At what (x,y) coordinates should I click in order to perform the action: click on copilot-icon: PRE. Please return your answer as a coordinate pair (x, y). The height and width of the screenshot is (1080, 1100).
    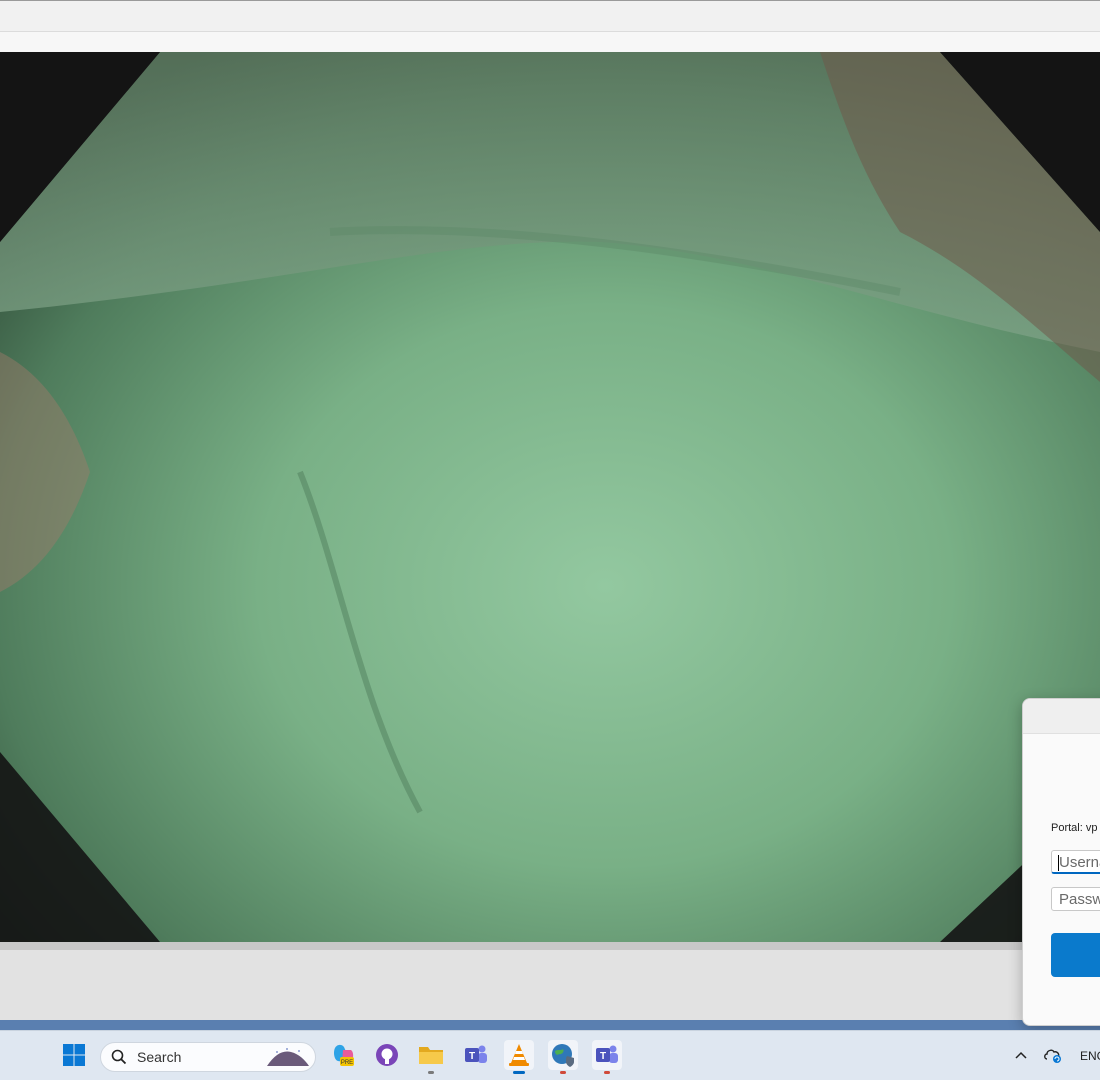
    Looking at the image, I should click on (344, 1055).